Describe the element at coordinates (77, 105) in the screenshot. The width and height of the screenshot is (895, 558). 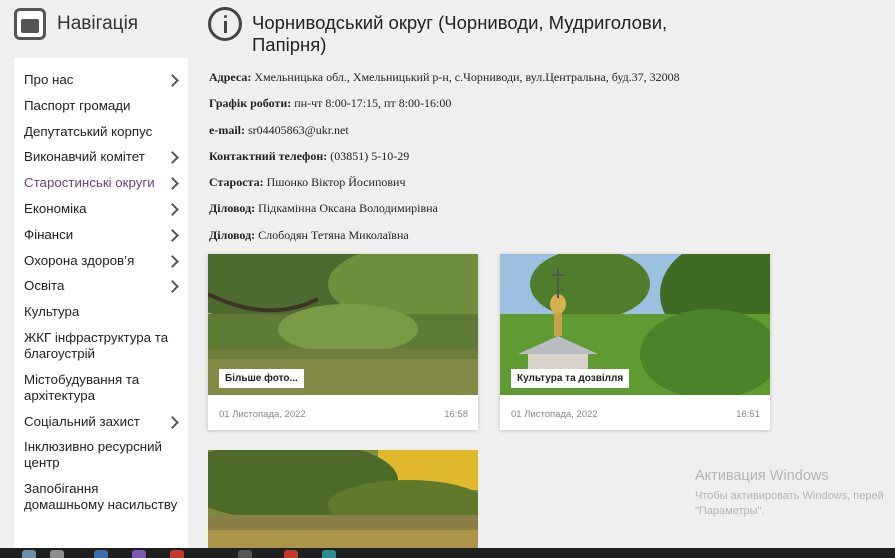
I see `sidebar-item-label: Паспорт громади` at that location.